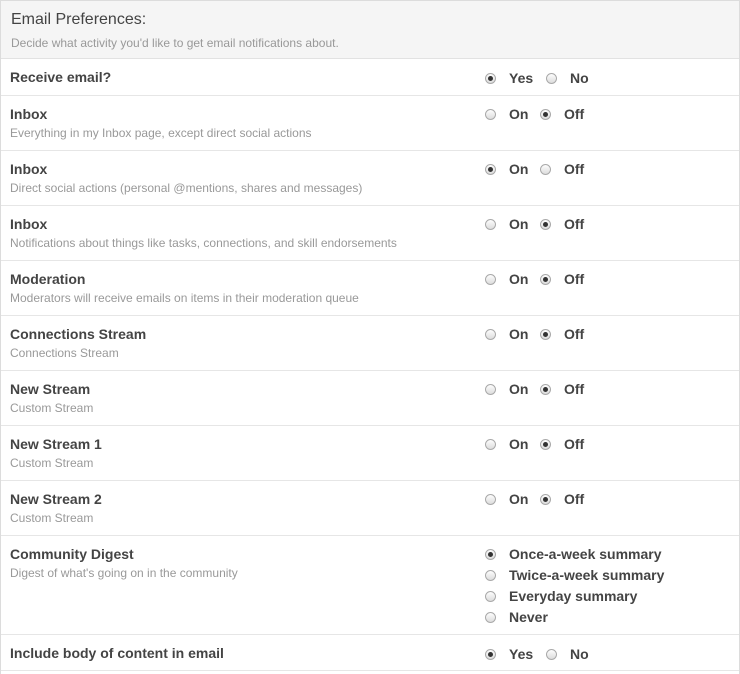  What do you see at coordinates (50, 389) in the screenshot?
I see `setting-label: New Stream` at bounding box center [50, 389].